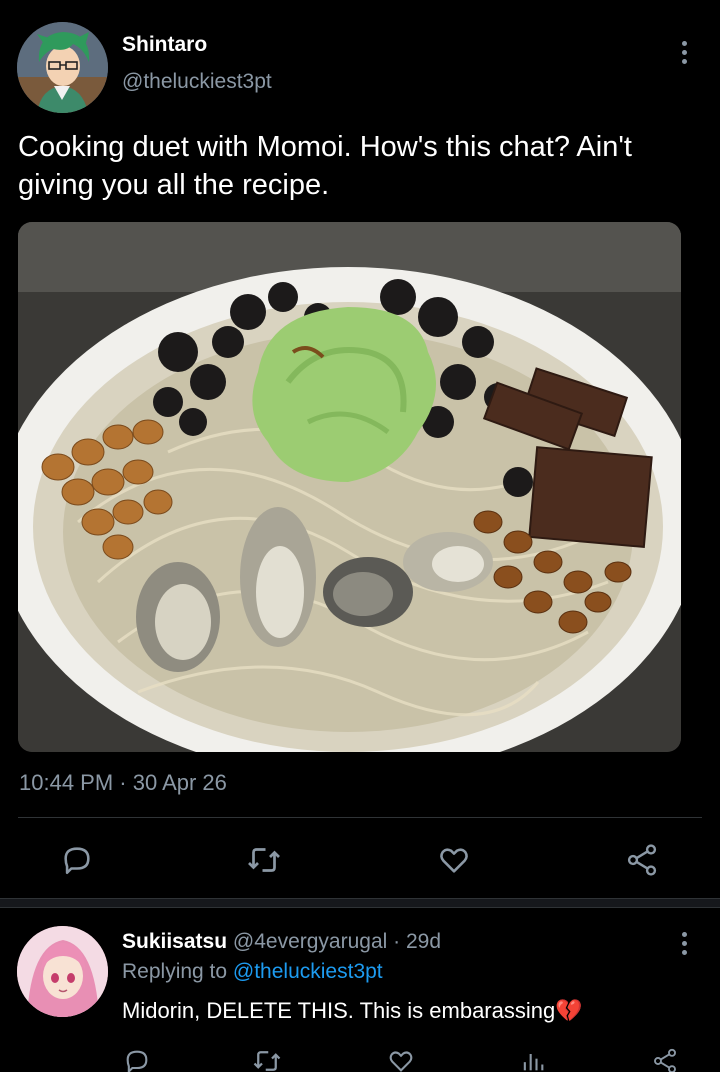 Image resolution: width=720 pixels, height=1072 pixels. Describe the element at coordinates (197, 82) in the screenshot. I see `author-handle: @theluckiest3pt` at that location.